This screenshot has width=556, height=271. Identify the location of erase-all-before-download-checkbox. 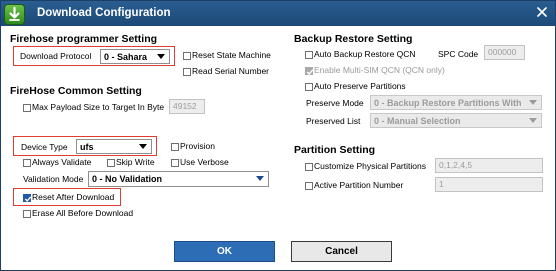
(27, 214).